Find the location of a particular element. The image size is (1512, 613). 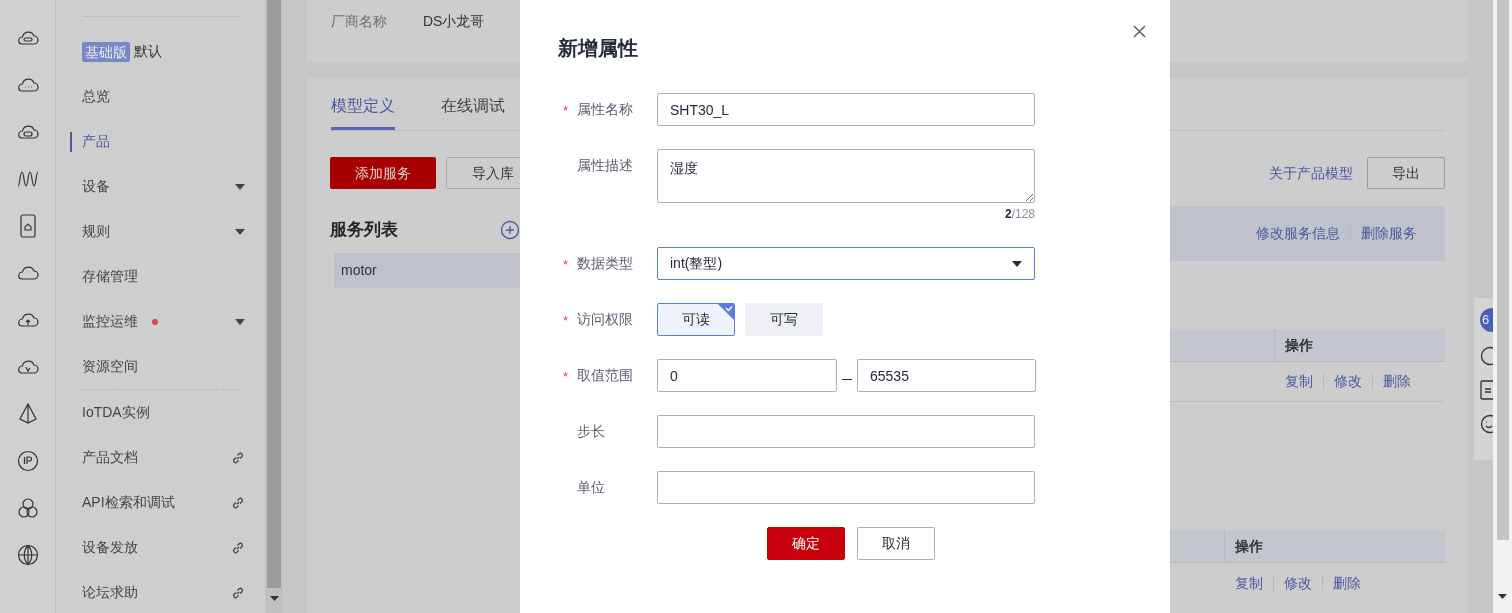

field-label: 单位 is located at coordinates (591, 487).